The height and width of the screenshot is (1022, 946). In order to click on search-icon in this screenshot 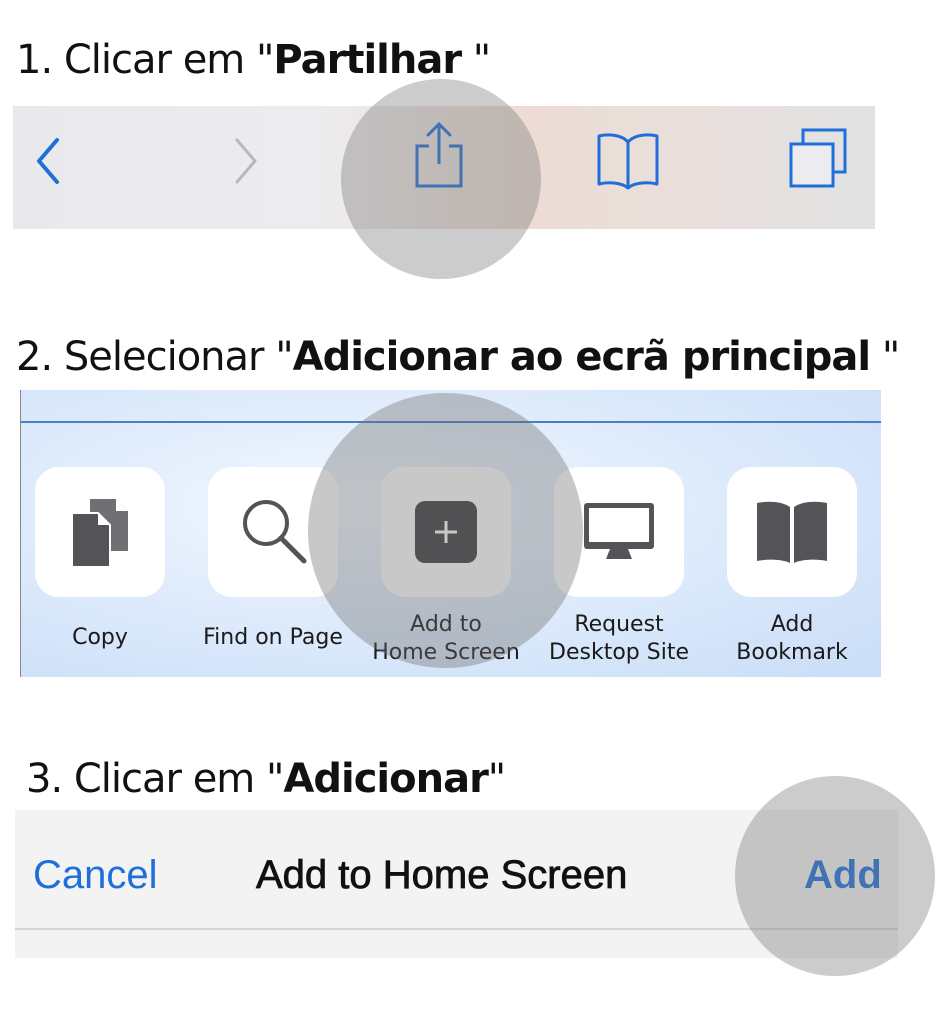, I will do `click(275, 532)`.